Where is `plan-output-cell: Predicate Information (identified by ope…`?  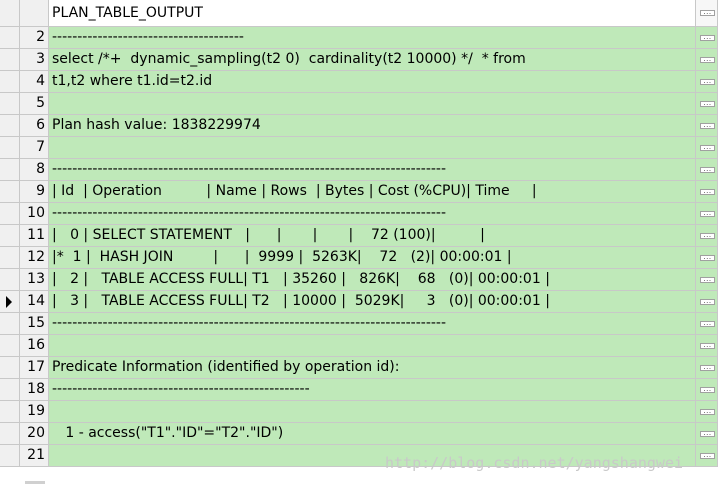
plan-output-cell: Predicate Information (identified by ope… is located at coordinates (372, 368).